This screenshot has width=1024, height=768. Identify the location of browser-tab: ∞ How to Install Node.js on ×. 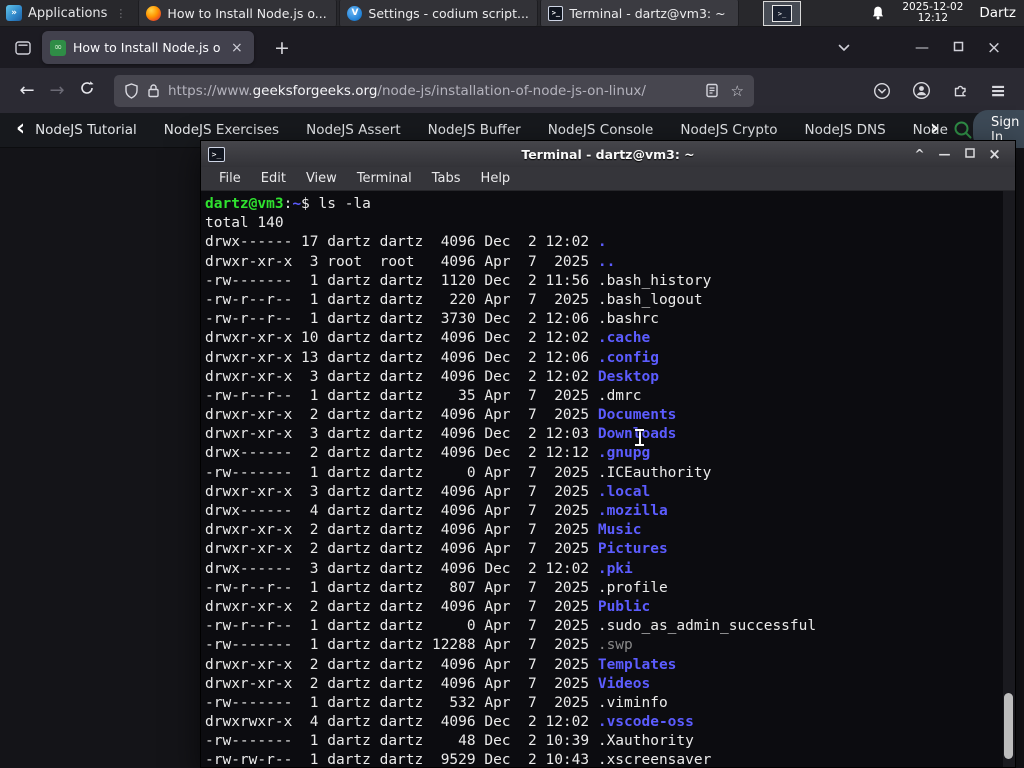
(148, 47).